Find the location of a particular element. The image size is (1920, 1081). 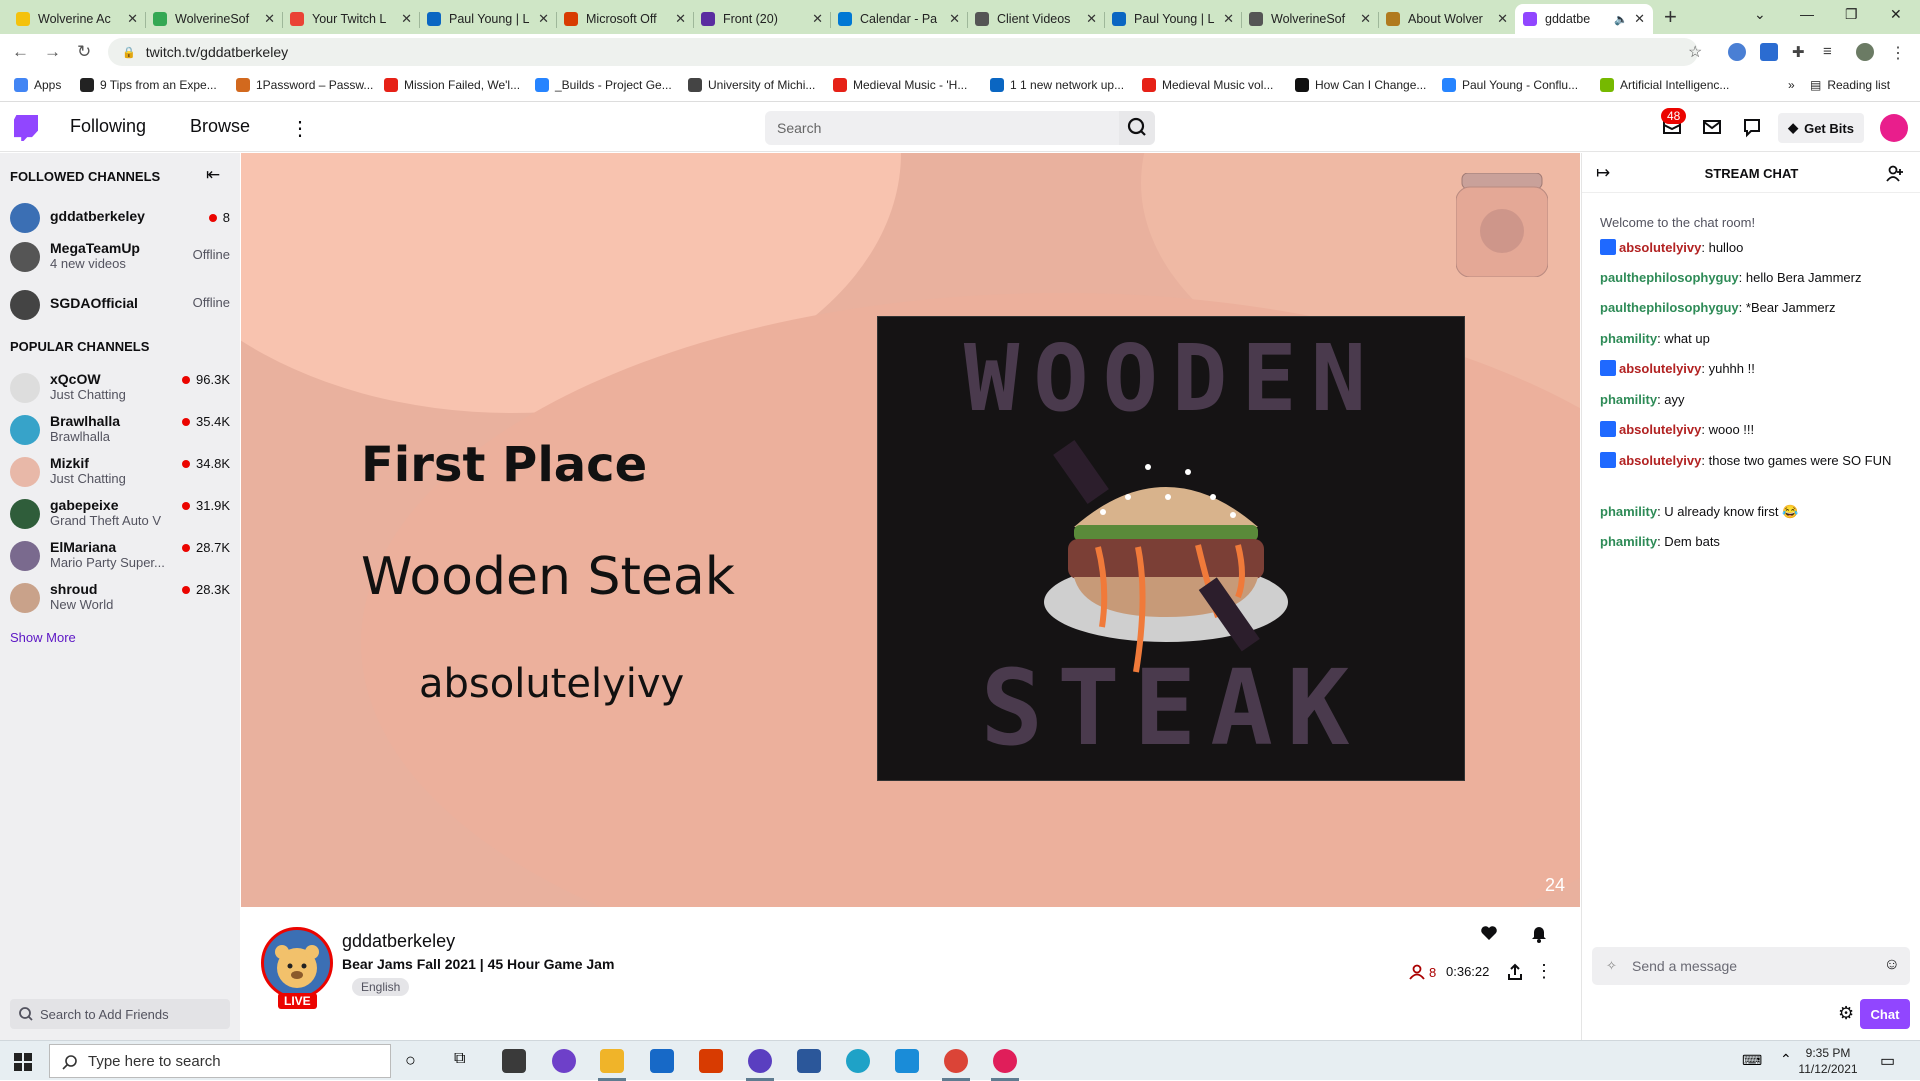

close-window-button: ✕ is located at coordinates (1896, 14).